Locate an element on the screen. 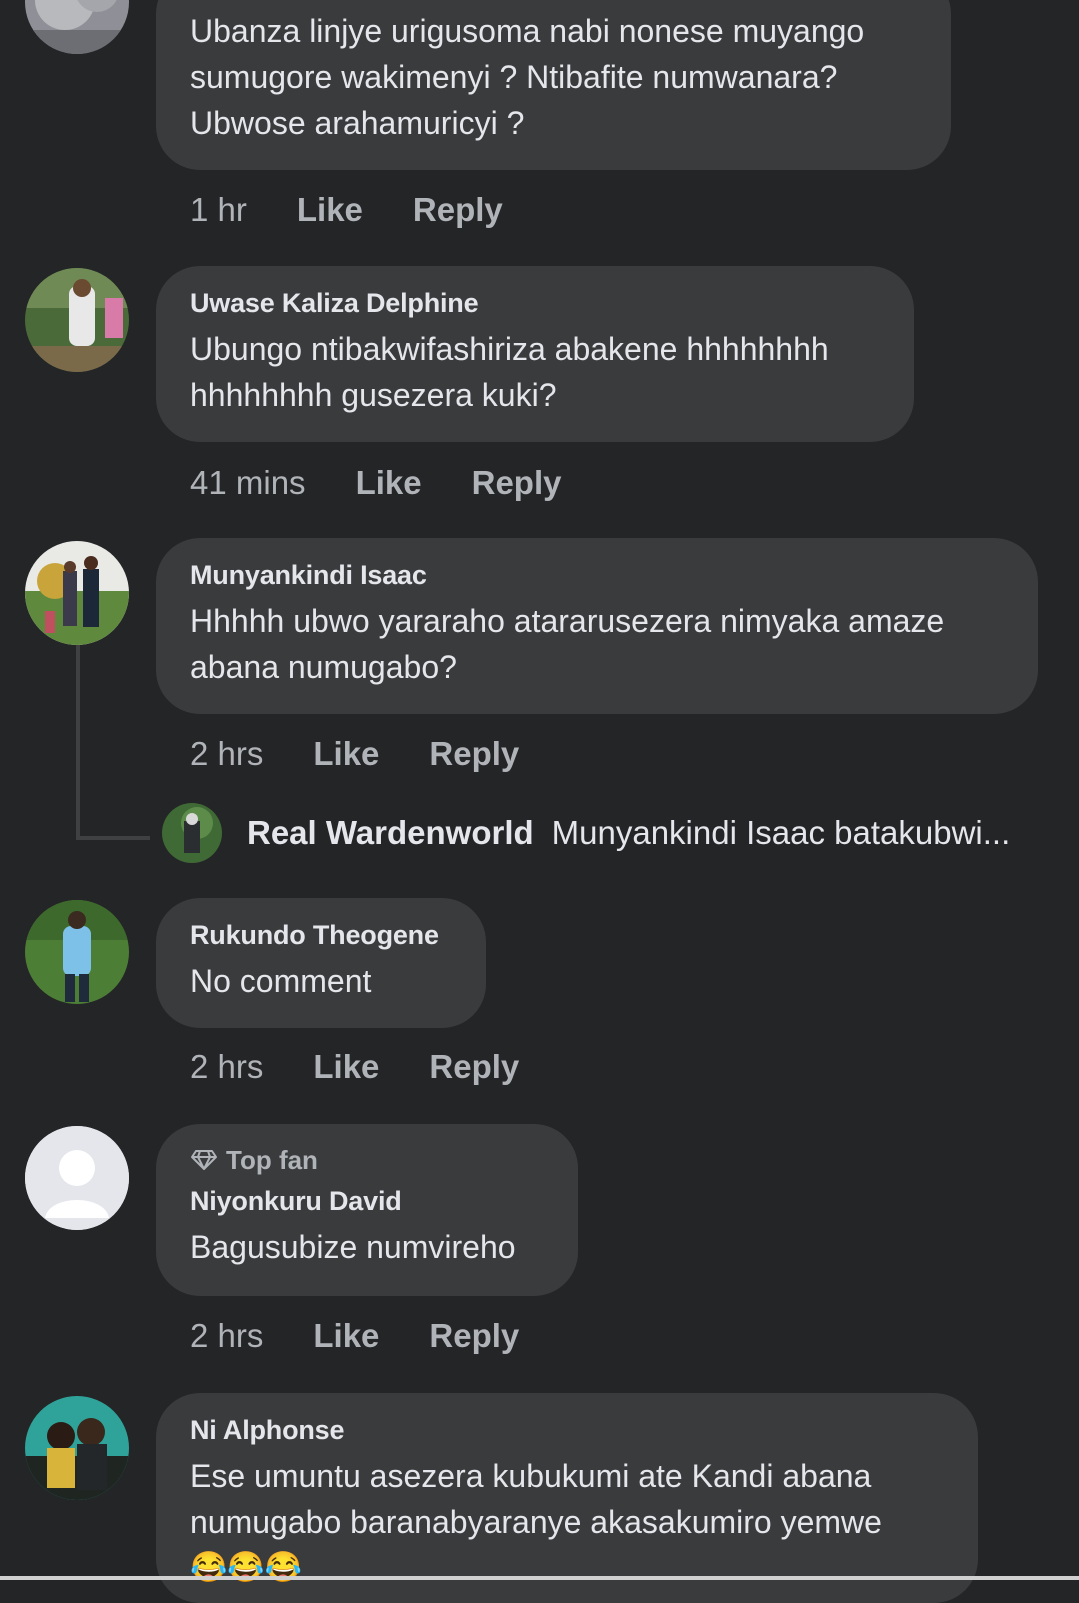 The width and height of the screenshot is (1079, 1603). comment-time: 1 hr is located at coordinates (218, 209).